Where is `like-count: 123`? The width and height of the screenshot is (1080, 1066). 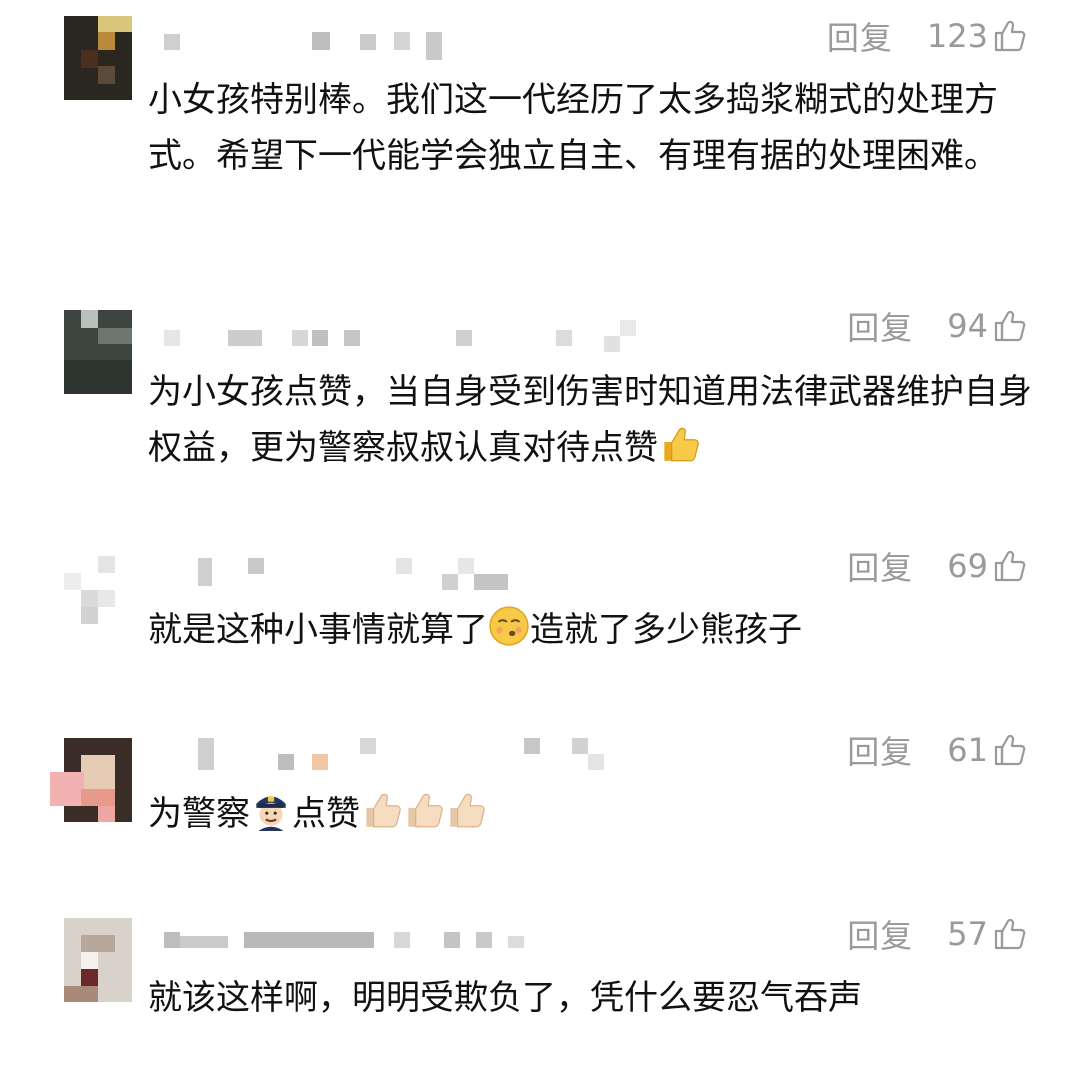 like-count: 123 is located at coordinates (957, 36).